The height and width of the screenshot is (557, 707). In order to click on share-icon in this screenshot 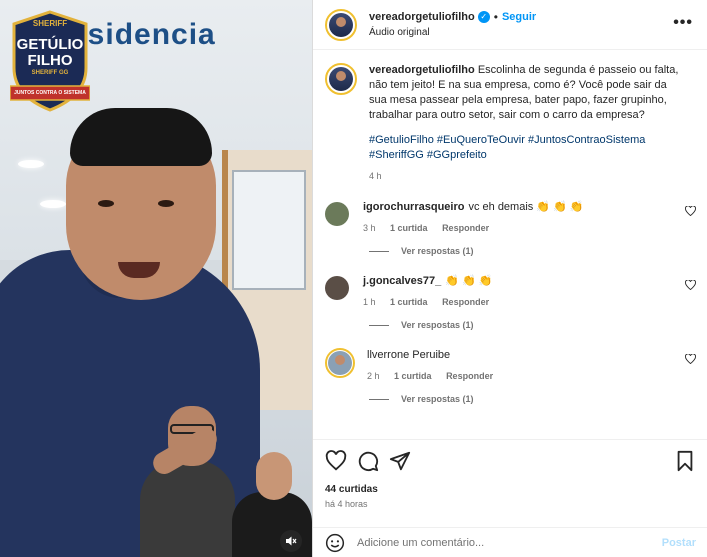, I will do `click(400, 461)`.